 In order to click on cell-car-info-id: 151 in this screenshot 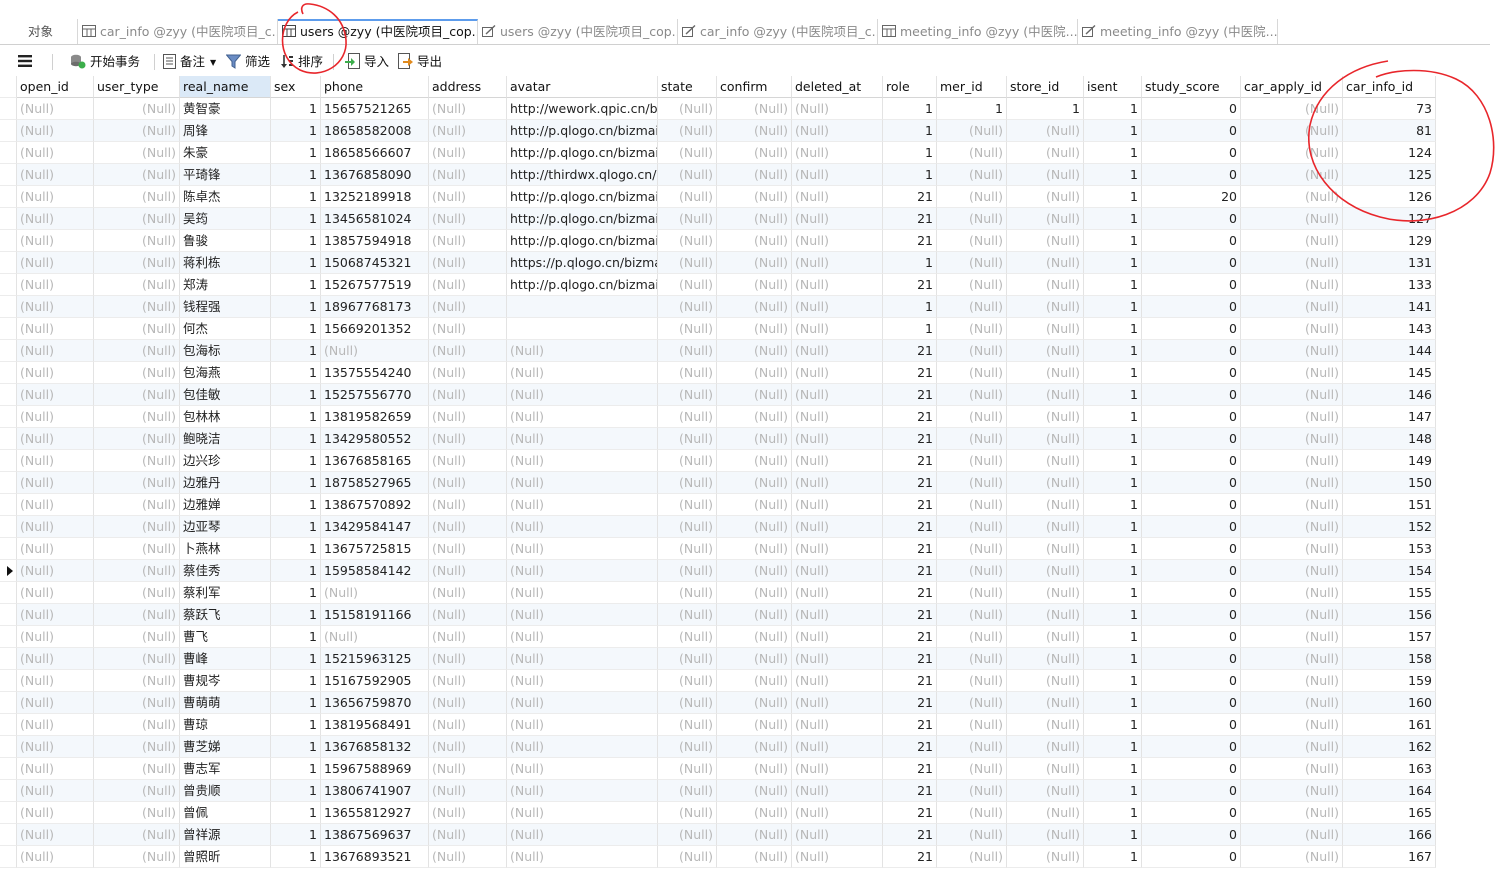, I will do `click(1389, 505)`.